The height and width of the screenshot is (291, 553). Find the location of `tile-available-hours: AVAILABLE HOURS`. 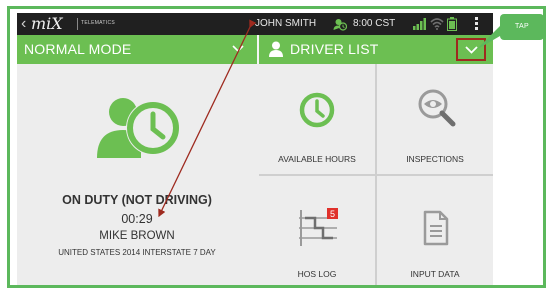

tile-available-hours: AVAILABLE HOURS is located at coordinates (317, 119).